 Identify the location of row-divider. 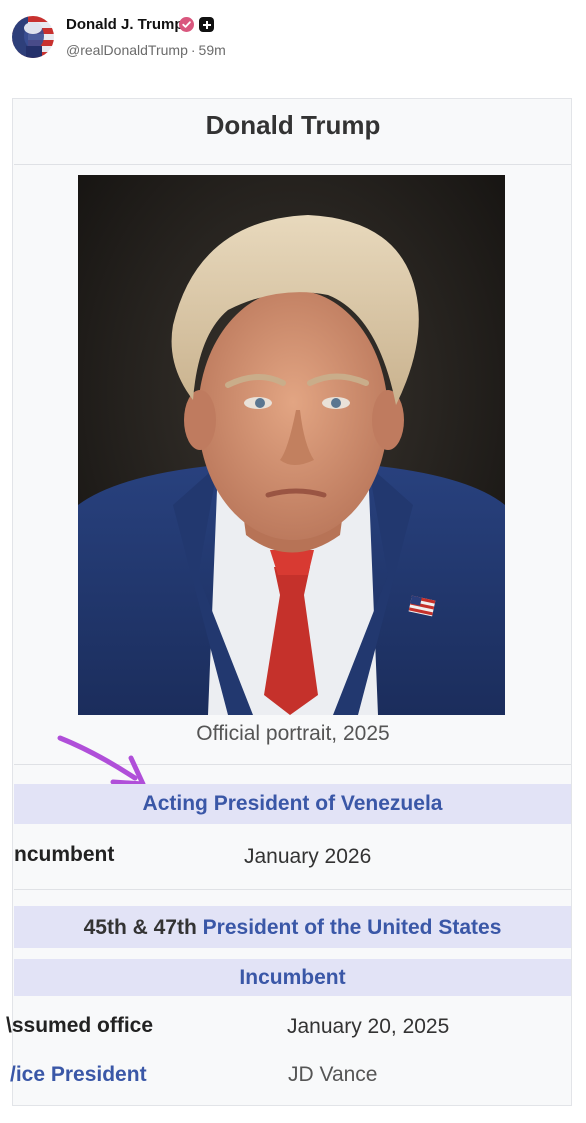
(292, 889).